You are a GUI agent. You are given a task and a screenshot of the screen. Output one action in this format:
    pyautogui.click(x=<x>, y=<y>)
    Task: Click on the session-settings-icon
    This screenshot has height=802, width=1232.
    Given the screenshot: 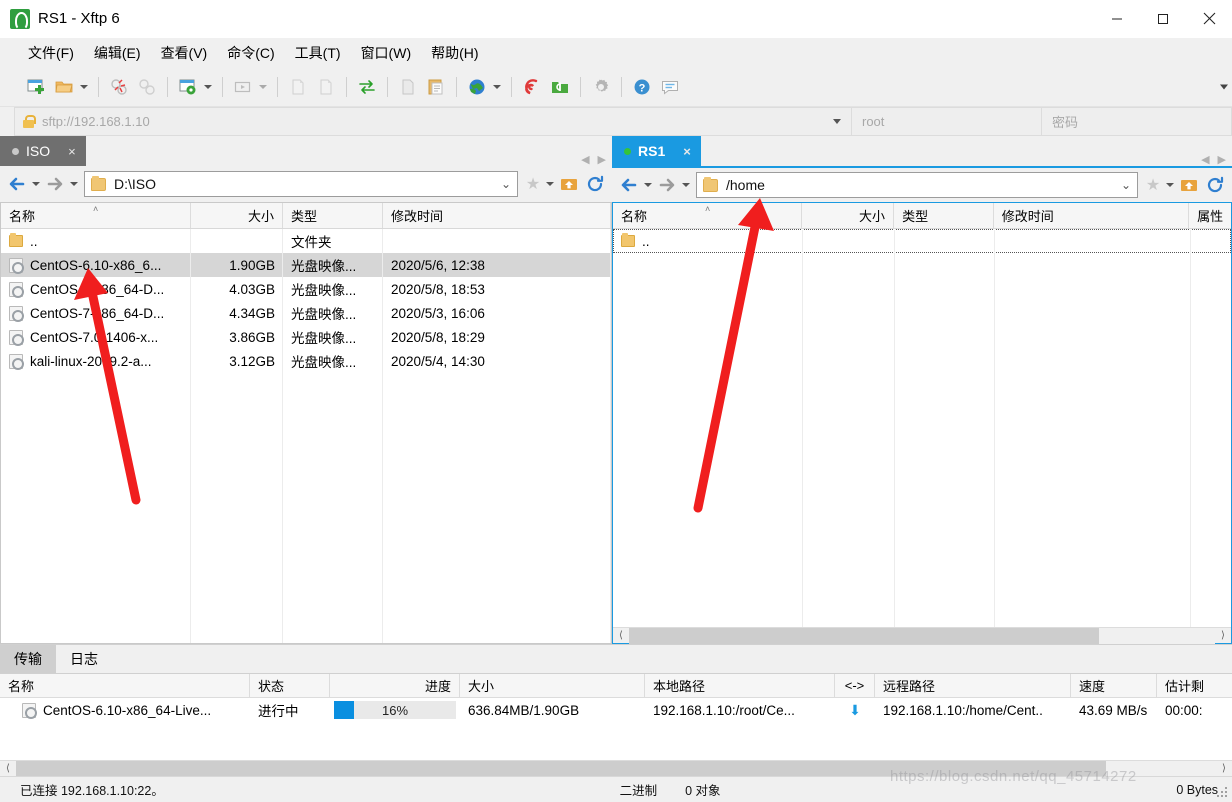 What is the action you would take?
    pyautogui.click(x=188, y=87)
    